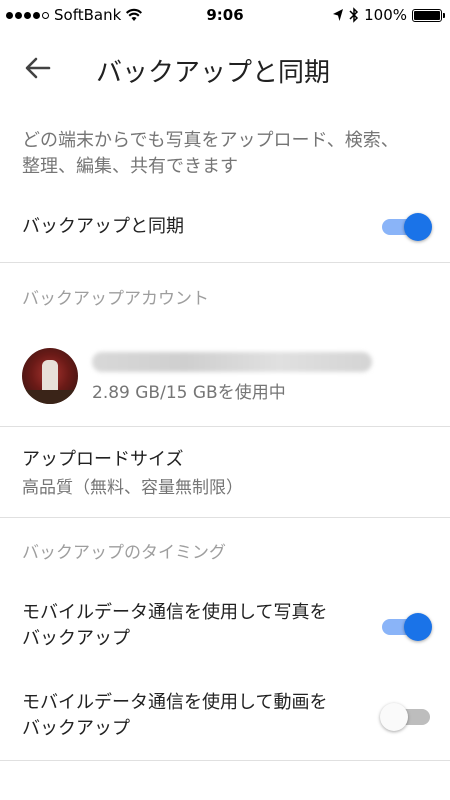  I want to click on account-usage: 2.89 GB/15 GBを使用中, so click(189, 393).